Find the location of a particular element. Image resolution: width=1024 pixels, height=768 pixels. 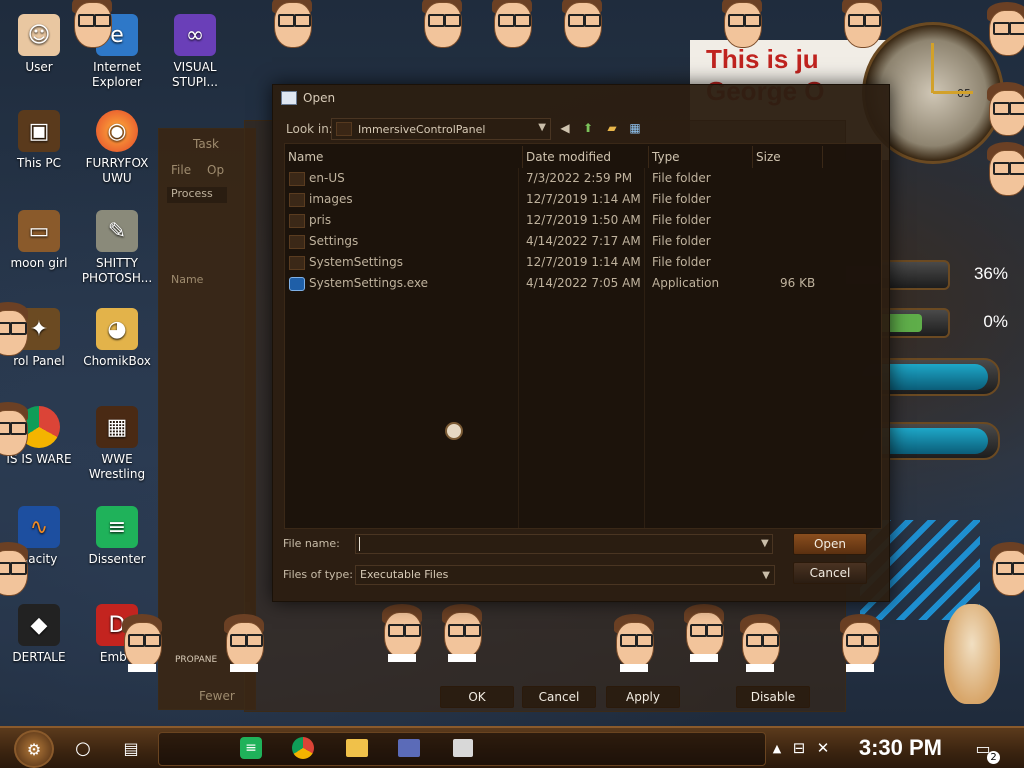

up-folder-button: ⬆ is located at coordinates (588, 128).